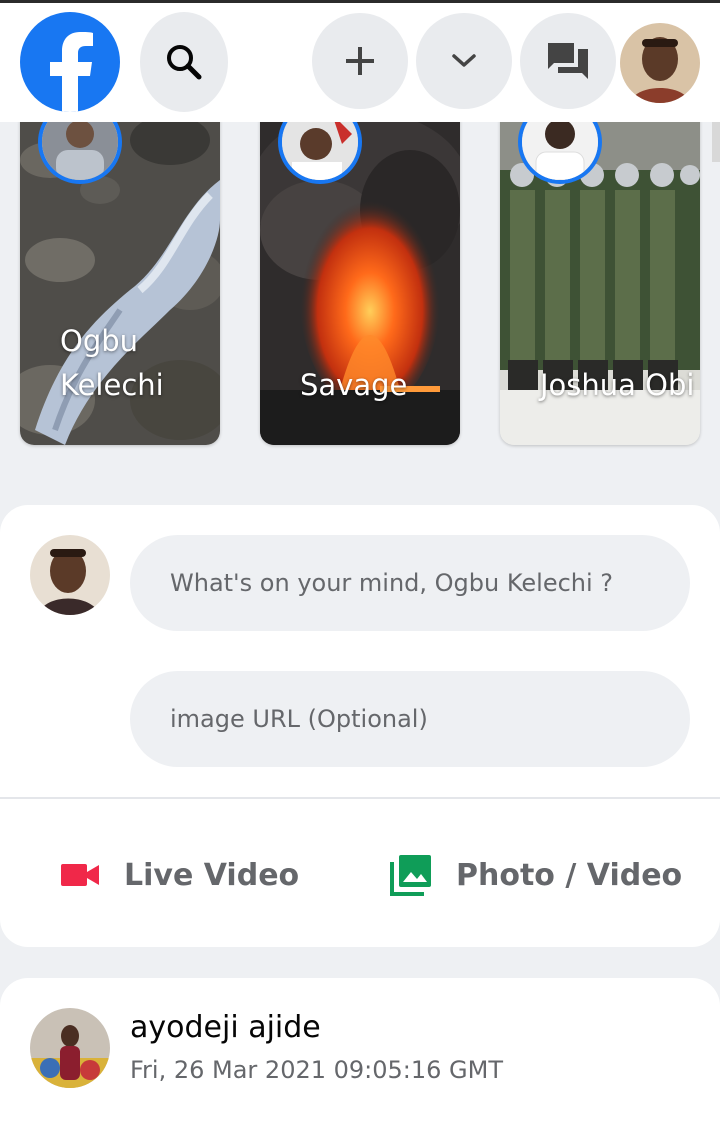 The image size is (720, 1121). Describe the element at coordinates (112, 363) in the screenshot. I see `story-name: Ogbu Kelechi` at that location.